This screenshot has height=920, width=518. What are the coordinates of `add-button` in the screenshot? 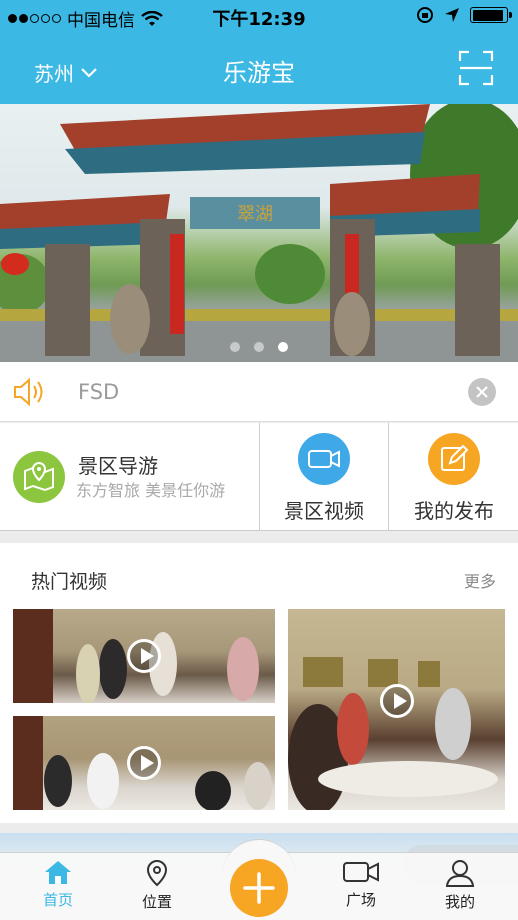 It's located at (259, 888).